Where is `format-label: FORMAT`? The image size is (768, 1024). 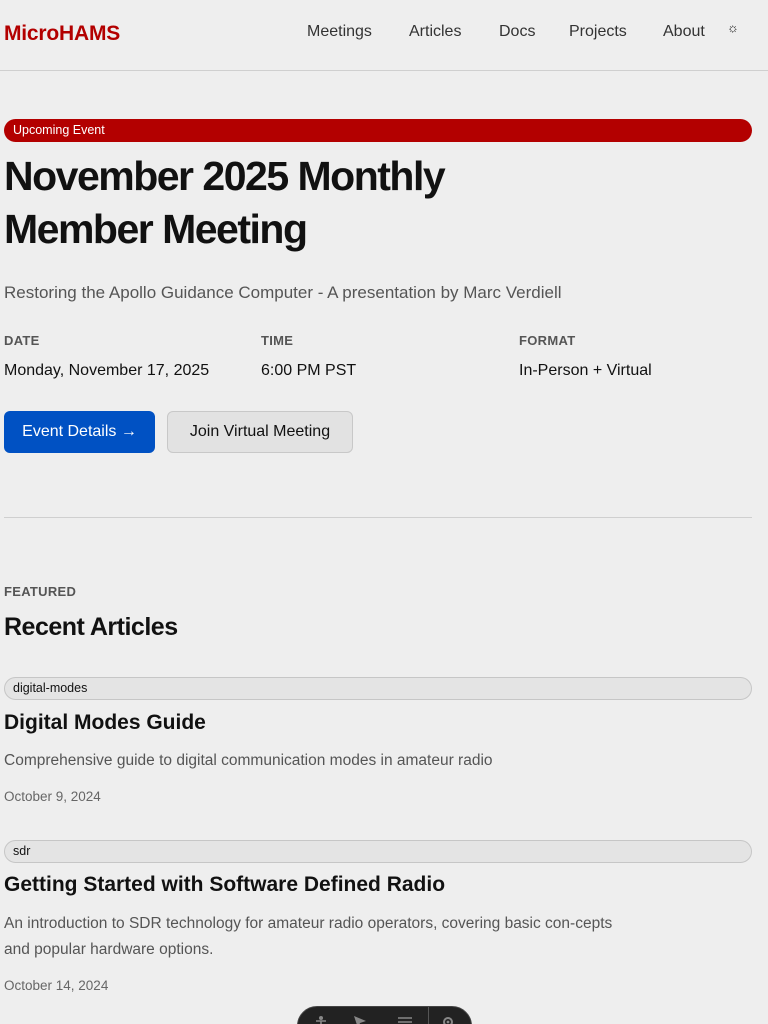
format-label: FORMAT is located at coordinates (547, 340).